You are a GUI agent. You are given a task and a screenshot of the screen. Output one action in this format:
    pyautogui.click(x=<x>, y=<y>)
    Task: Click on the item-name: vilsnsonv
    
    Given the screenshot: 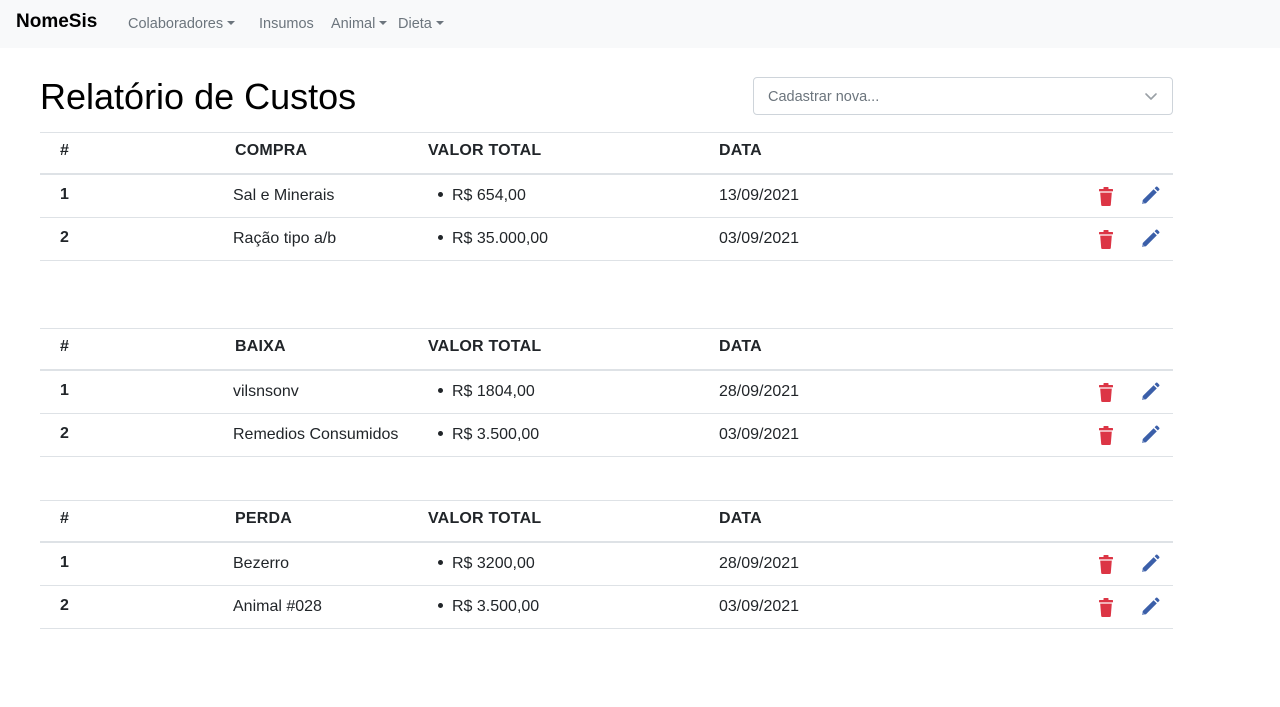 What is the action you would take?
    pyautogui.click(x=266, y=391)
    